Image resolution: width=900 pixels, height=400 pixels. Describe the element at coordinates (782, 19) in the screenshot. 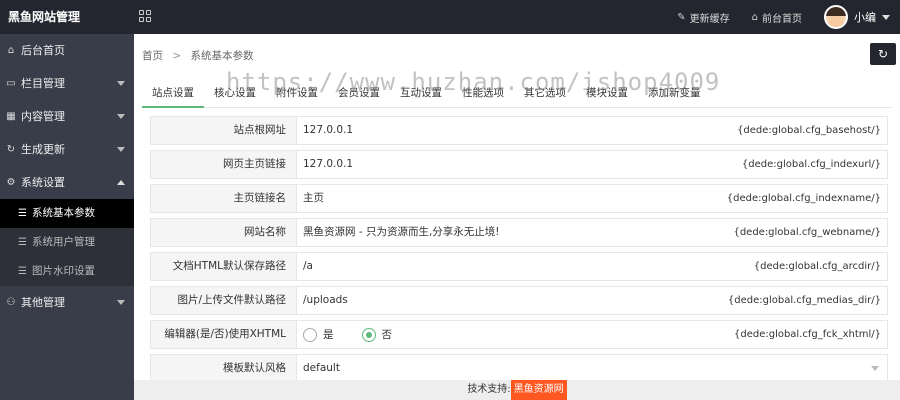

I see `frontend-home-label: 前台首页` at that location.